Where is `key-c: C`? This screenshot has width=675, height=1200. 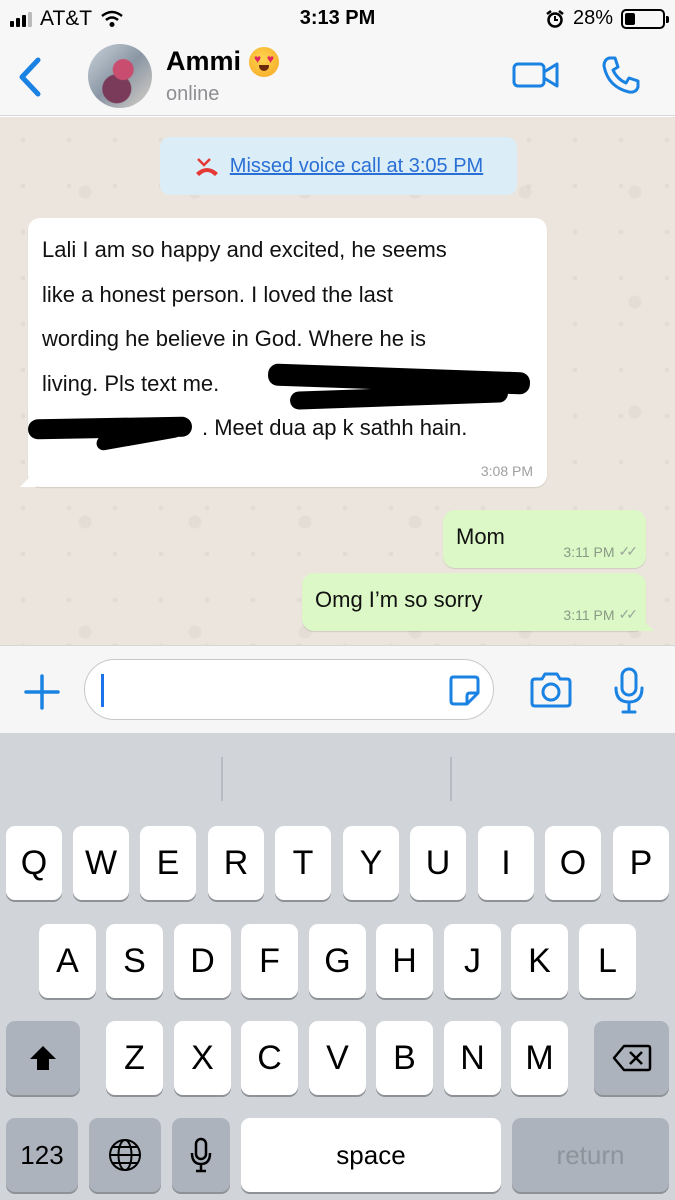
key-c: C is located at coordinates (269, 1058).